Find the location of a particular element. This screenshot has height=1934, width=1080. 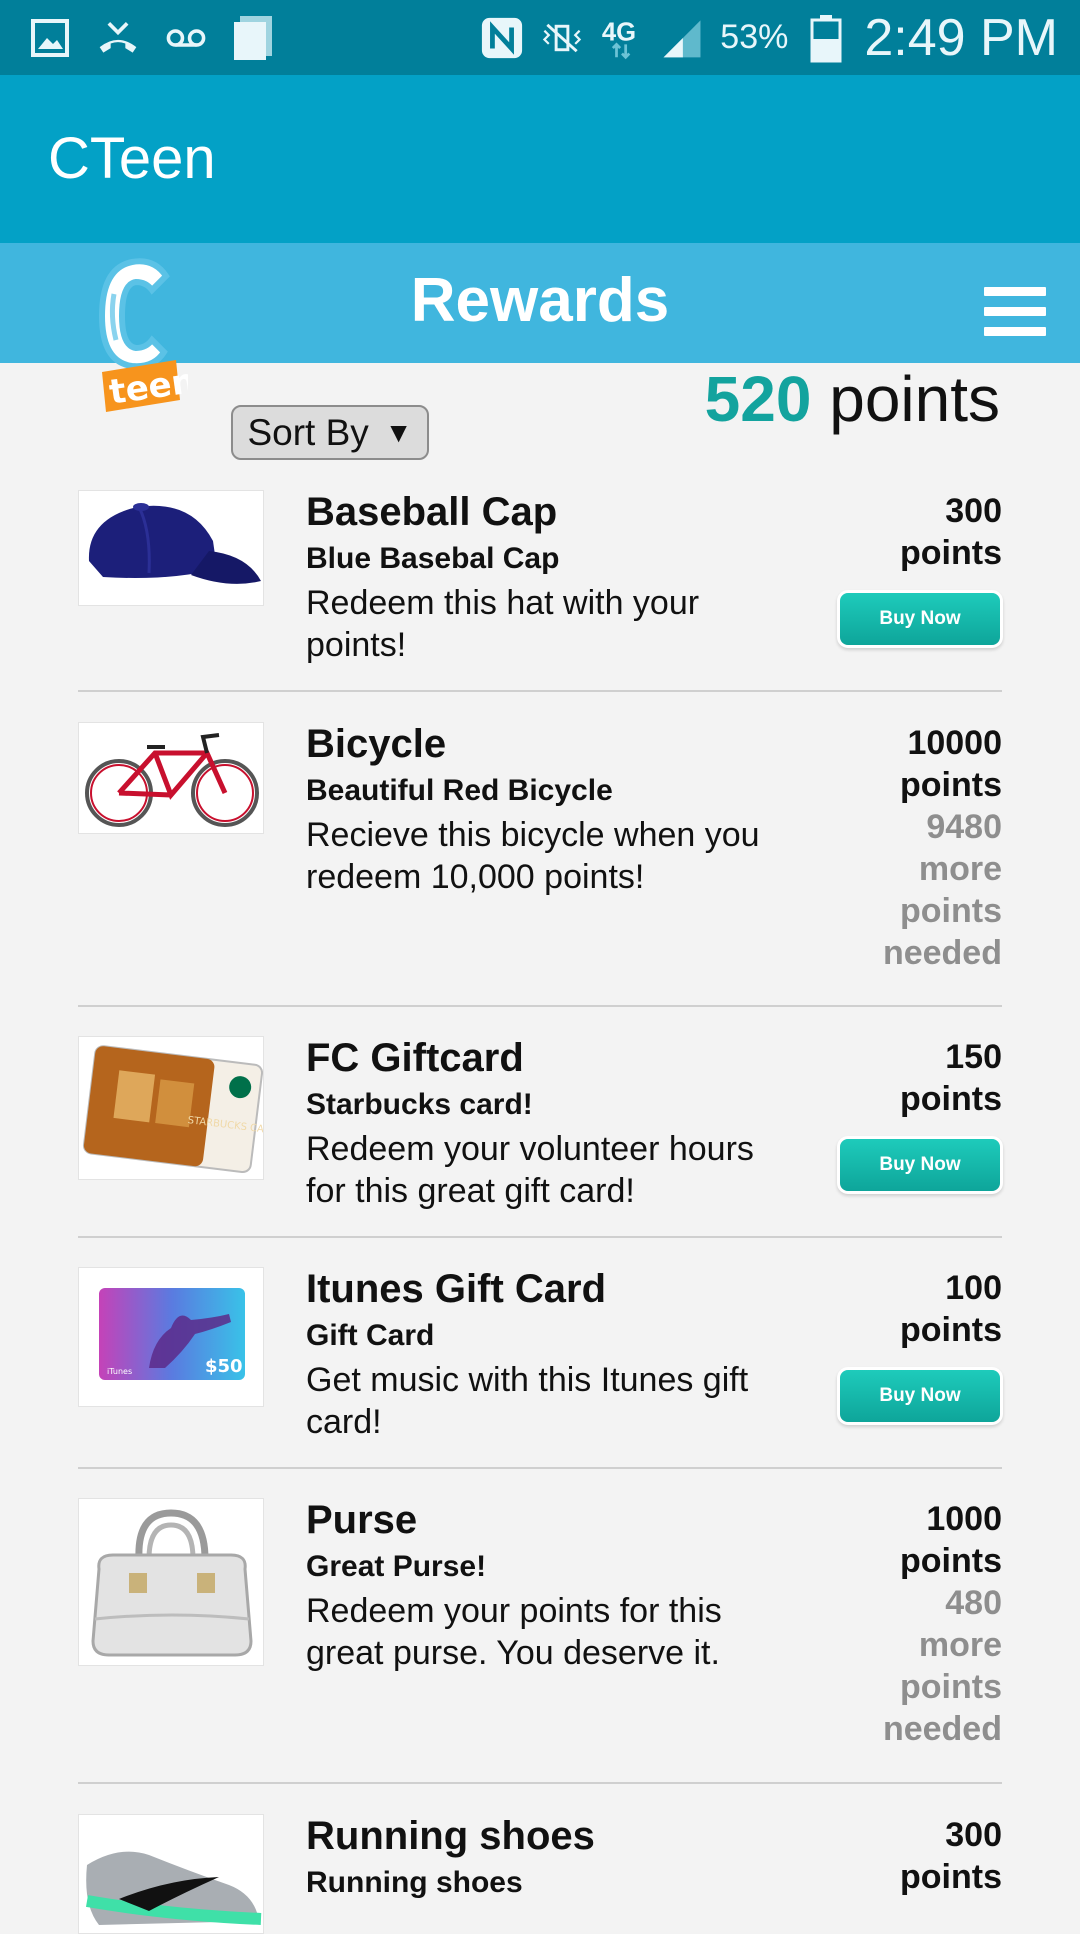

reward-name: FC Giftcard is located at coordinates (415, 1058).